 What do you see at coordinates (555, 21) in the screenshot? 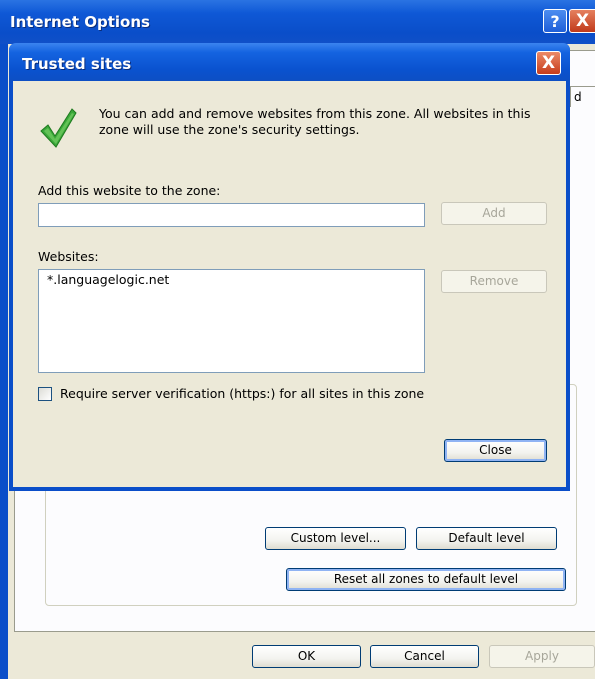
I see `help-button: ?` at bounding box center [555, 21].